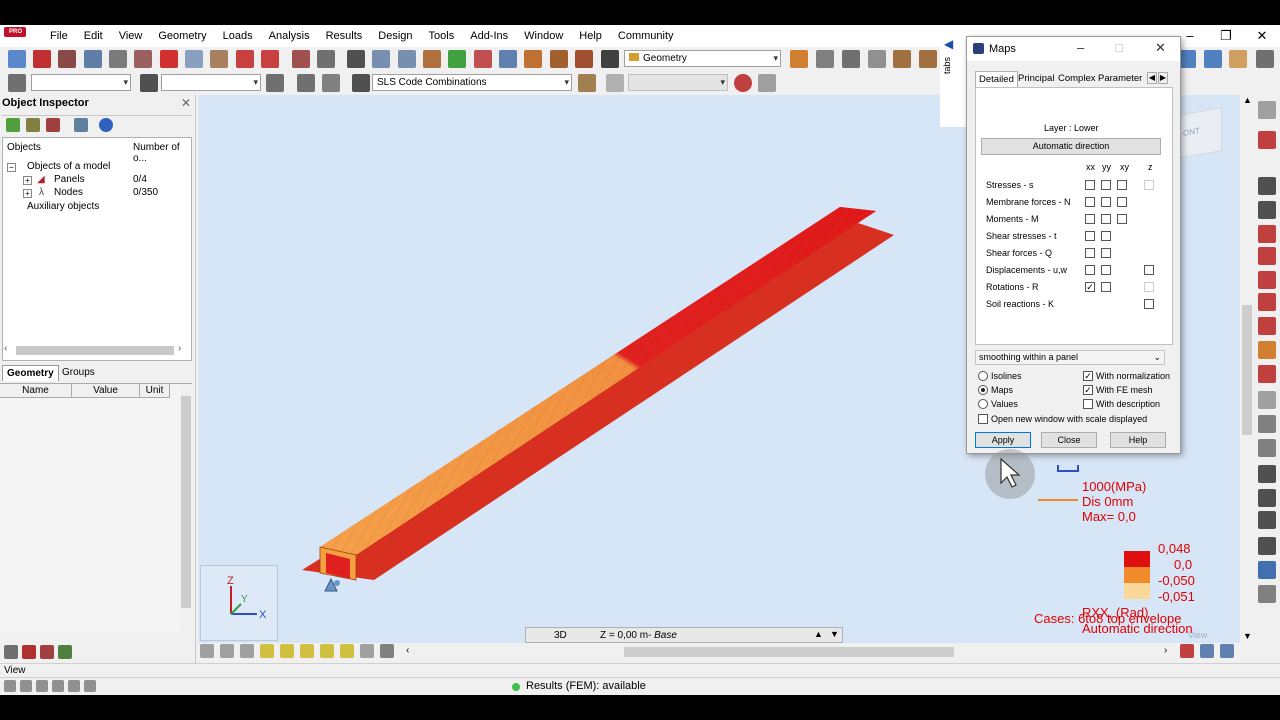  What do you see at coordinates (29, 652) in the screenshot?
I see `model-icon` at bounding box center [29, 652].